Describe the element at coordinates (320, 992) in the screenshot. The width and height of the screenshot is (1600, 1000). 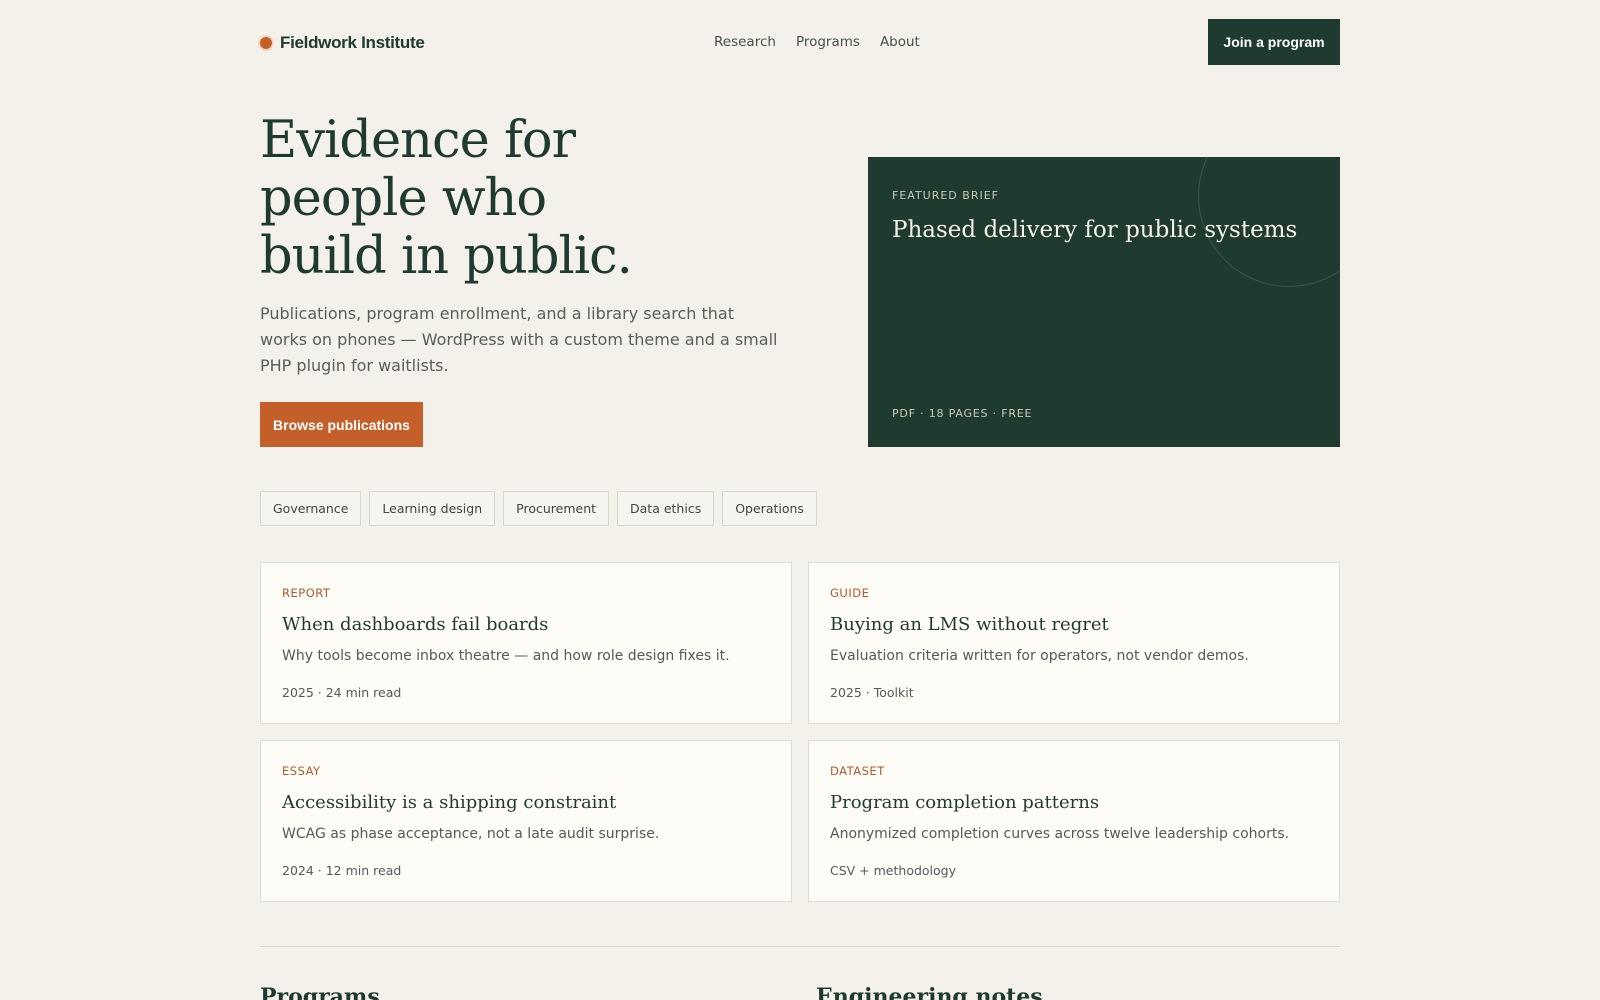
I see `programs-heading: Programs` at that location.